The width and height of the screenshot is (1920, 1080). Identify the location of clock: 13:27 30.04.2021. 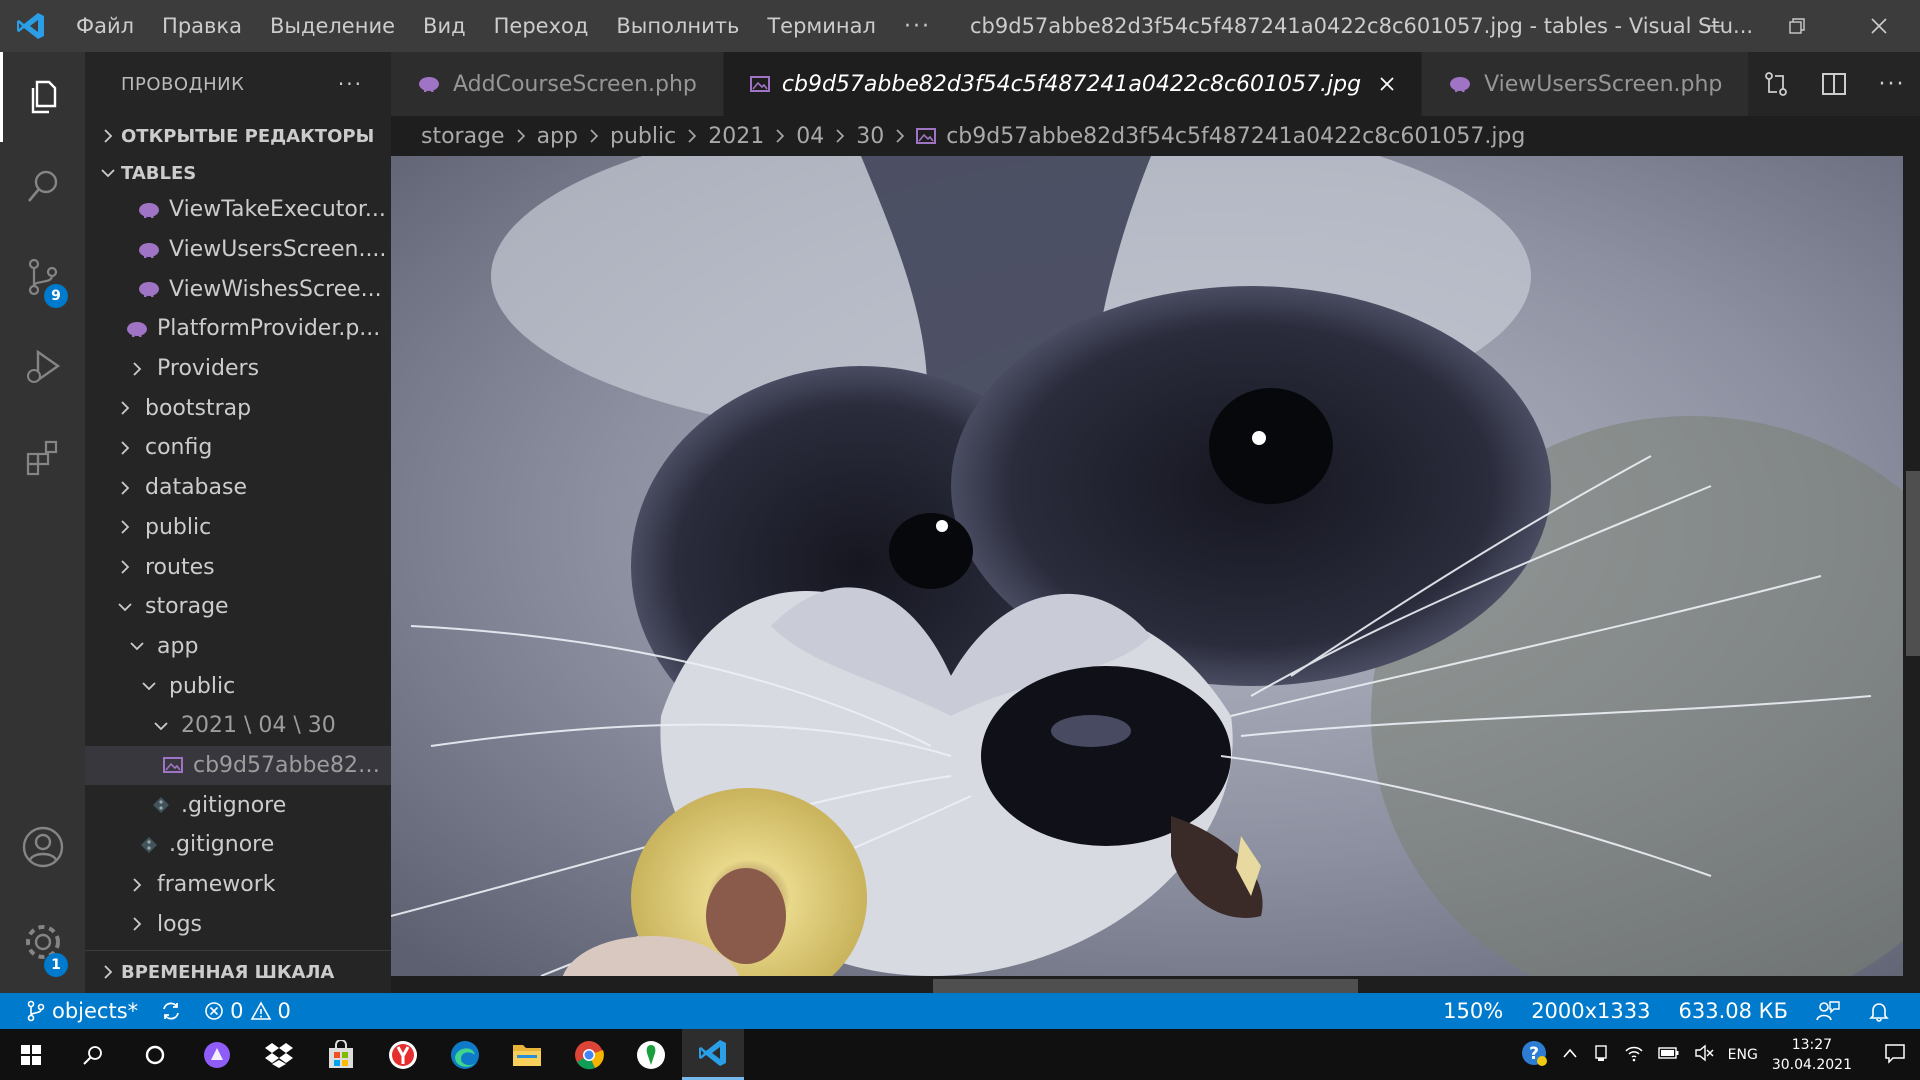
(1812, 1055).